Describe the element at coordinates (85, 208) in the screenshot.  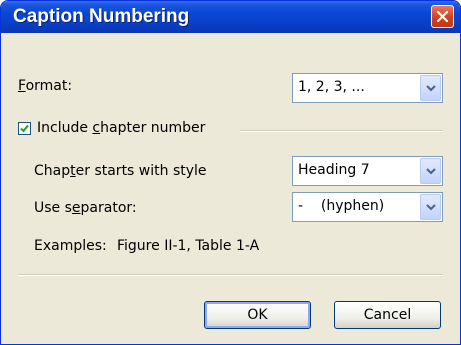
I see `separator-label: Use separator:` at that location.